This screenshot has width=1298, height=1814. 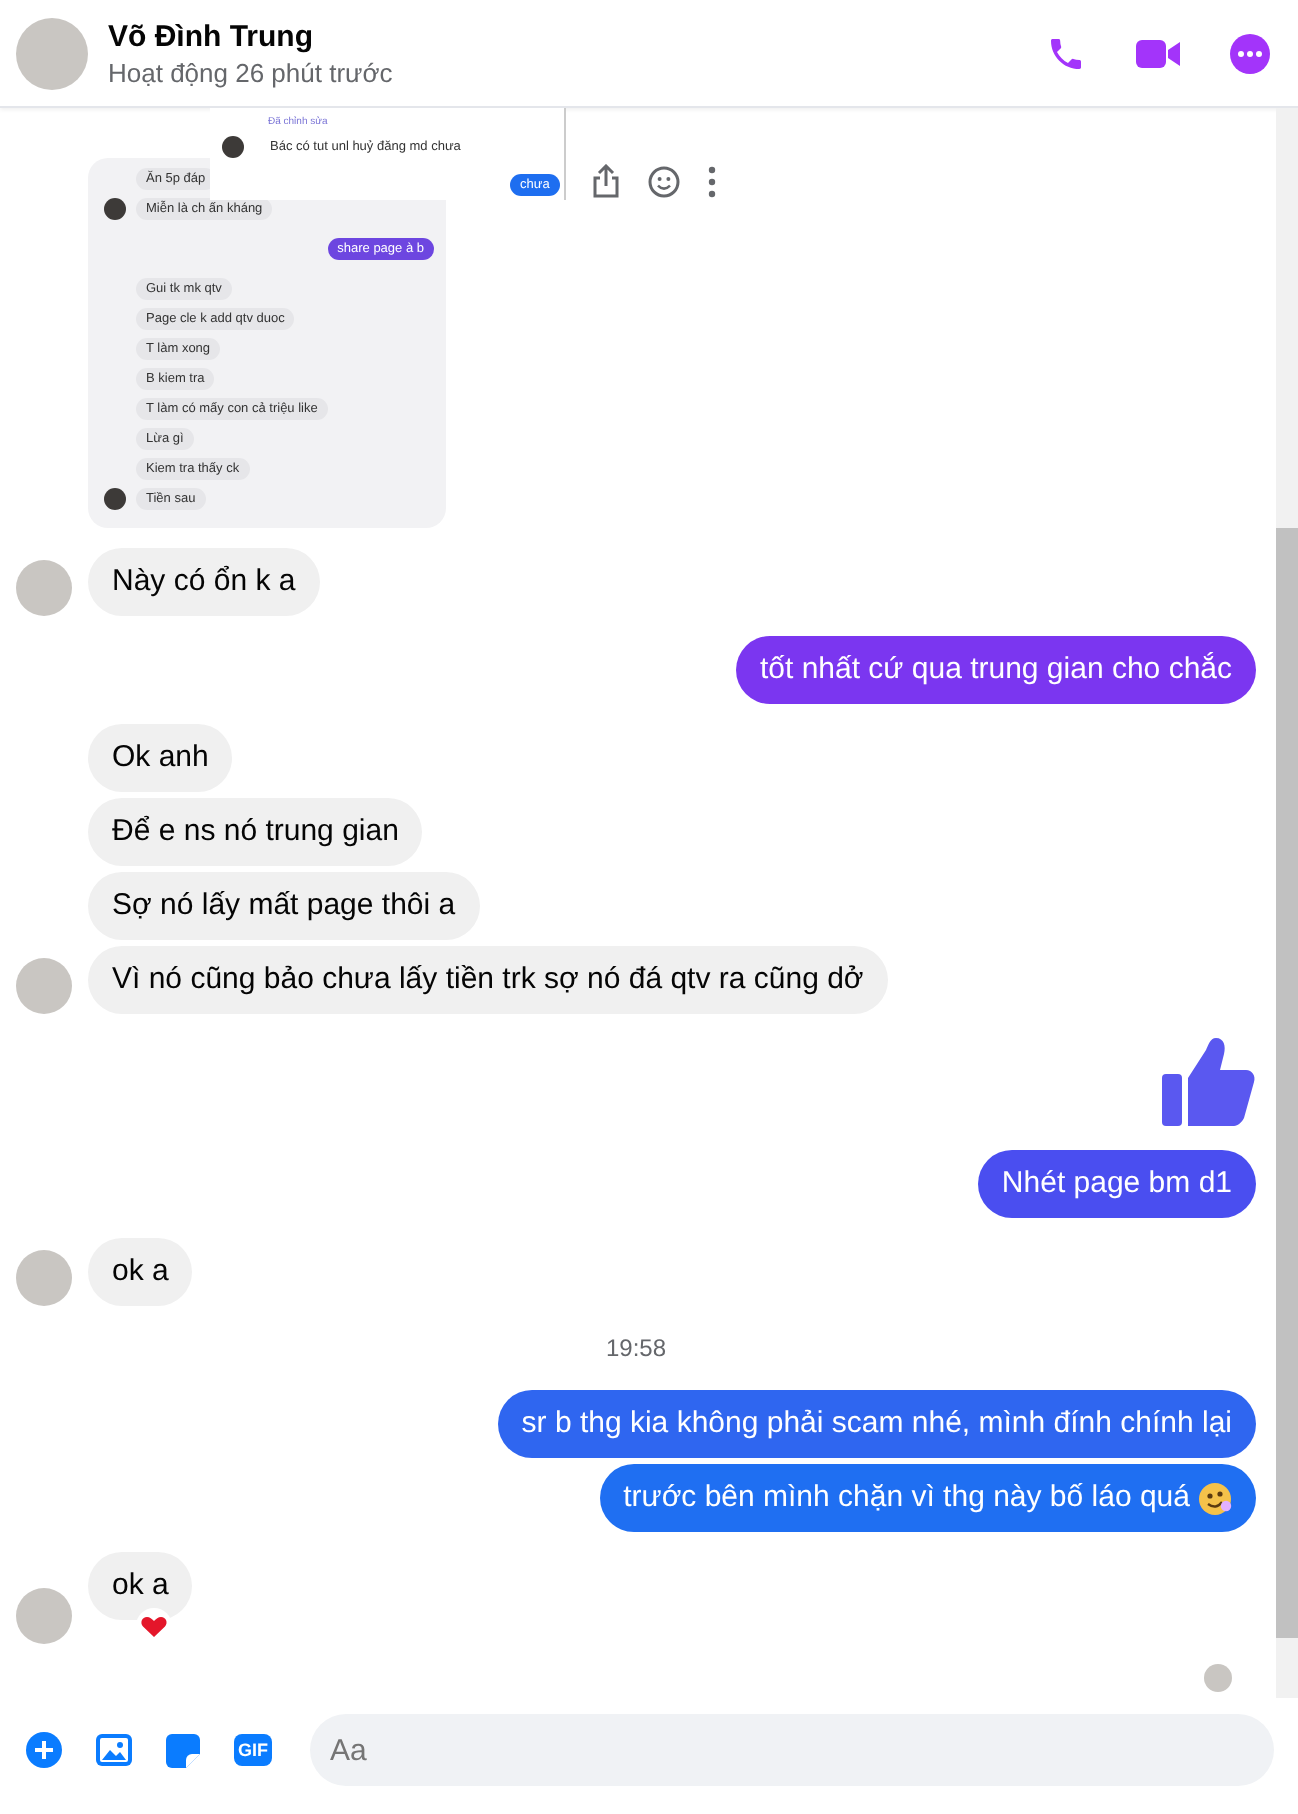 What do you see at coordinates (995, 670) in the screenshot?
I see `message-bubble: tốt nhất cứ qua trung gian cho chắc` at bounding box center [995, 670].